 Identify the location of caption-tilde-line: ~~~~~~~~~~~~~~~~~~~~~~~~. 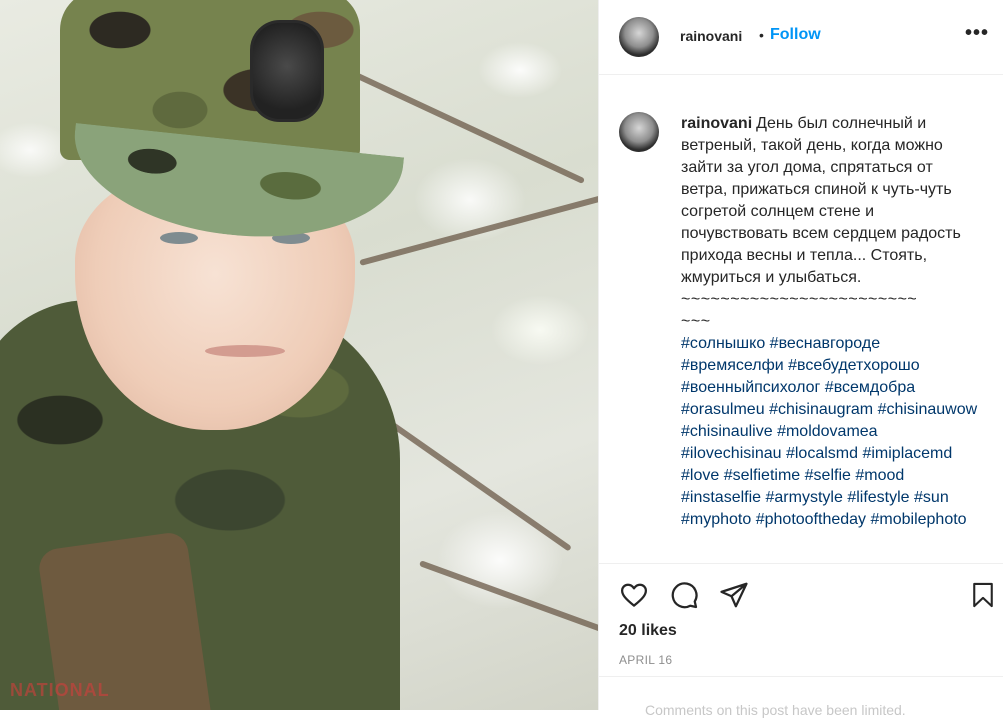
(799, 299).